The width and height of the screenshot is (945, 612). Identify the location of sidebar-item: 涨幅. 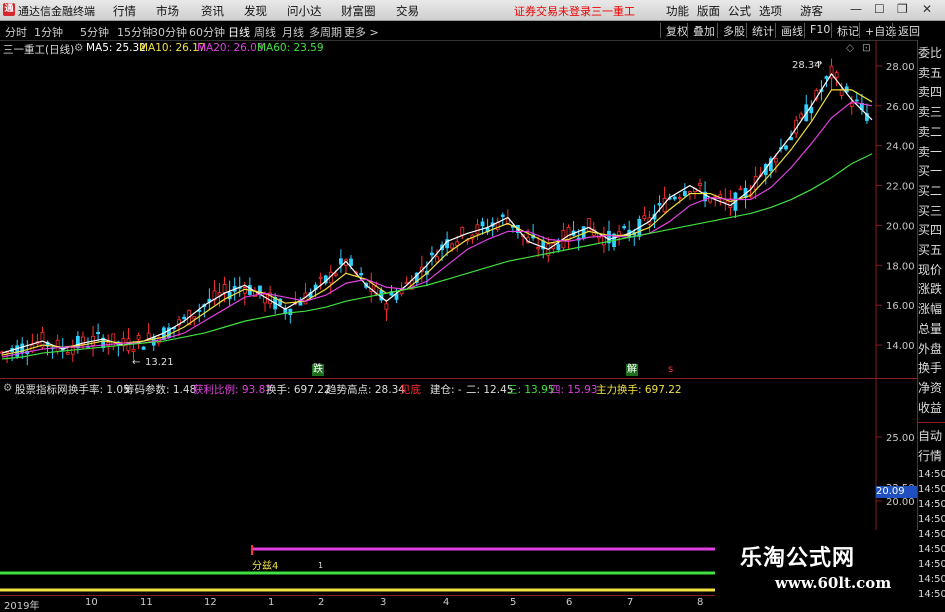
(930, 309).